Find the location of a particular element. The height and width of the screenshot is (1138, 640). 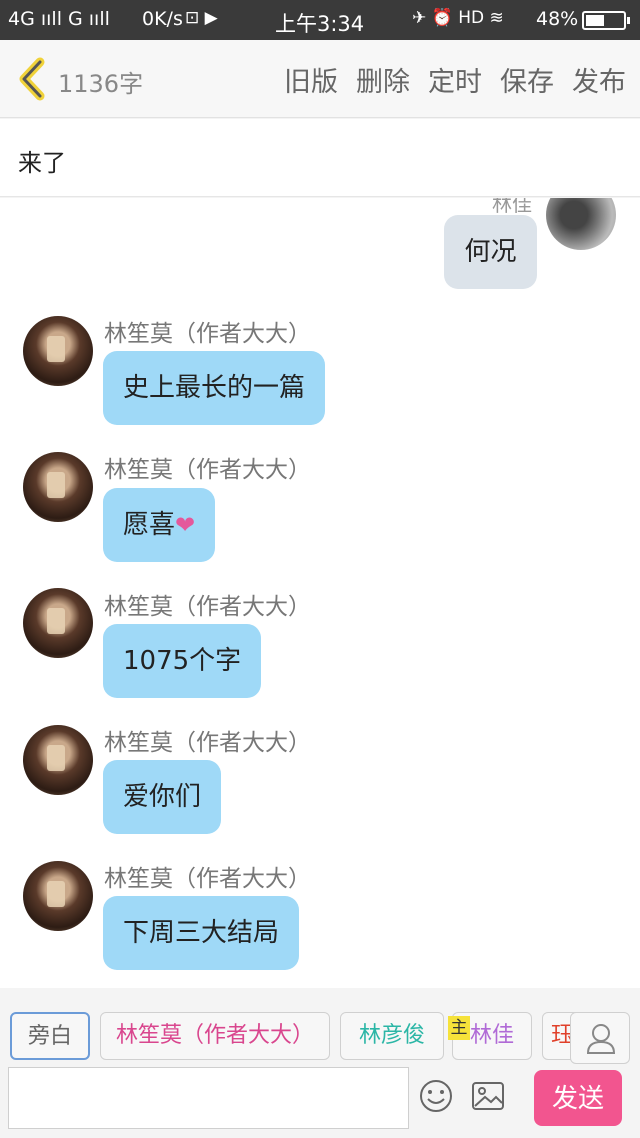

save-button: 保存 is located at coordinates (527, 79).